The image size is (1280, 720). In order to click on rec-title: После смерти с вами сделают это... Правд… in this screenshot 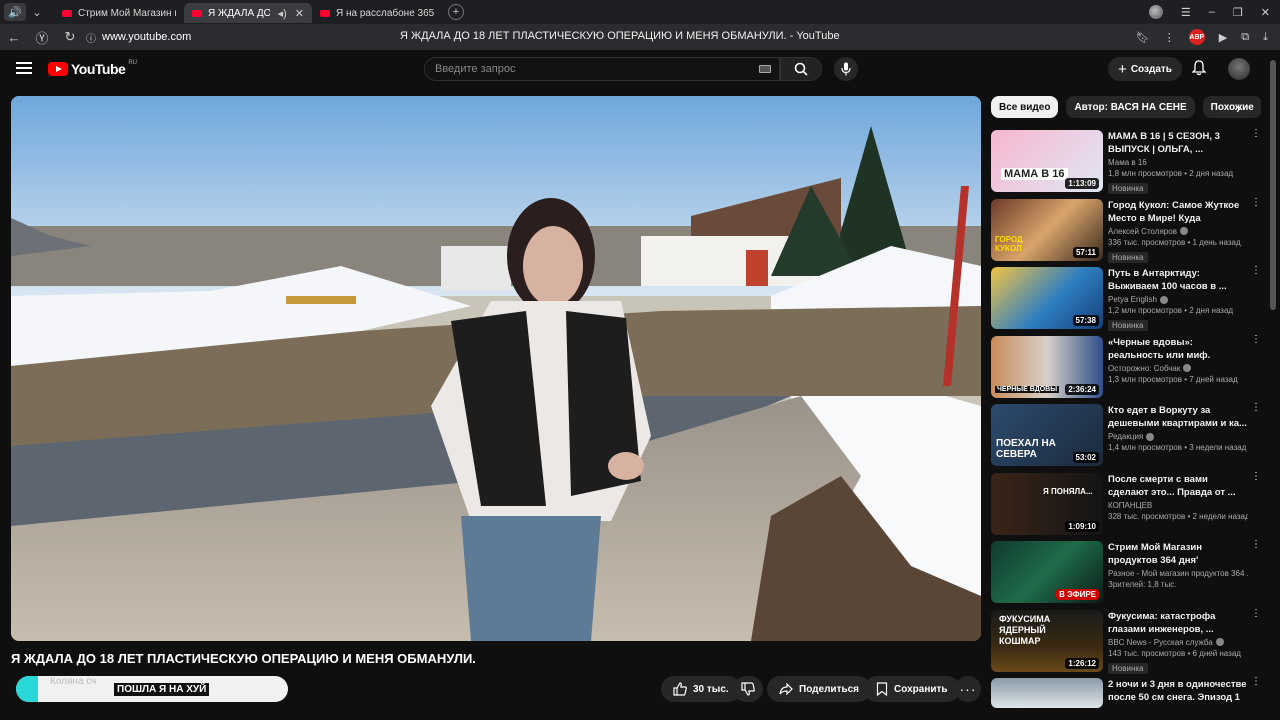, I will do `click(1178, 486)`.